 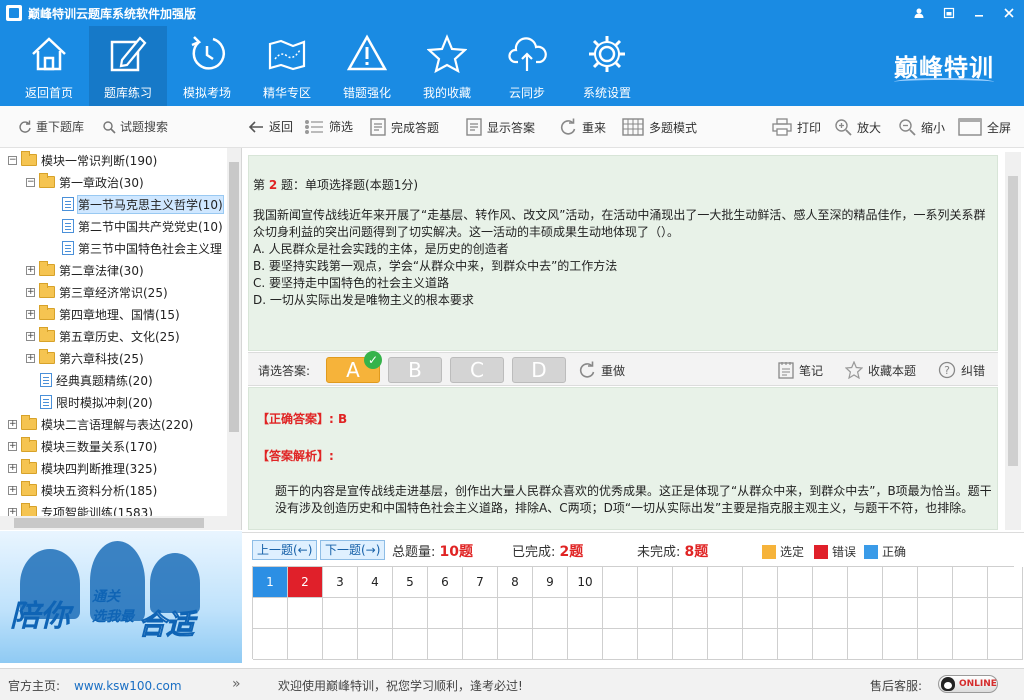 What do you see at coordinates (51, 126) in the screenshot?
I see `reload-bank-button: 重下题库` at bounding box center [51, 126].